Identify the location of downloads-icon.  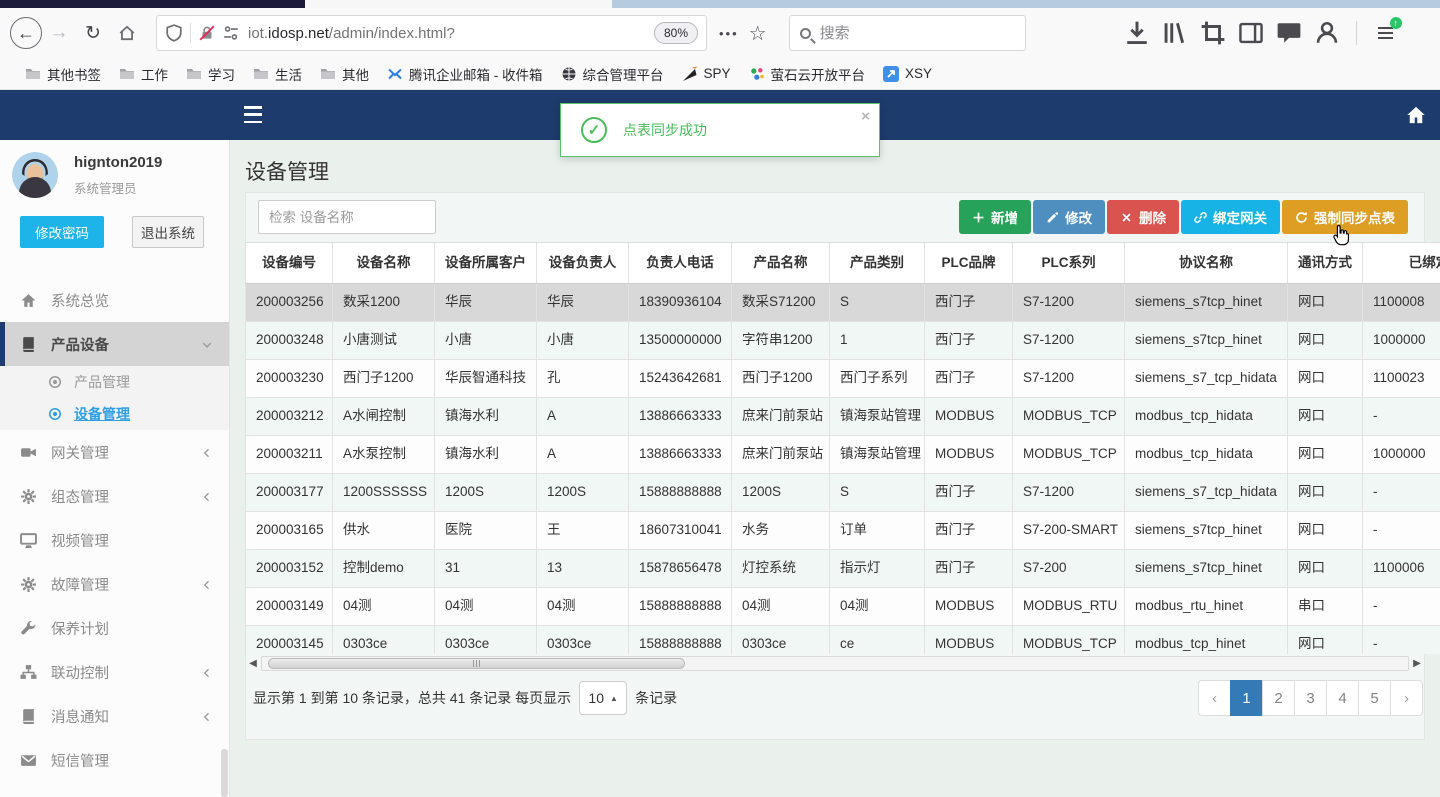
(1137, 33).